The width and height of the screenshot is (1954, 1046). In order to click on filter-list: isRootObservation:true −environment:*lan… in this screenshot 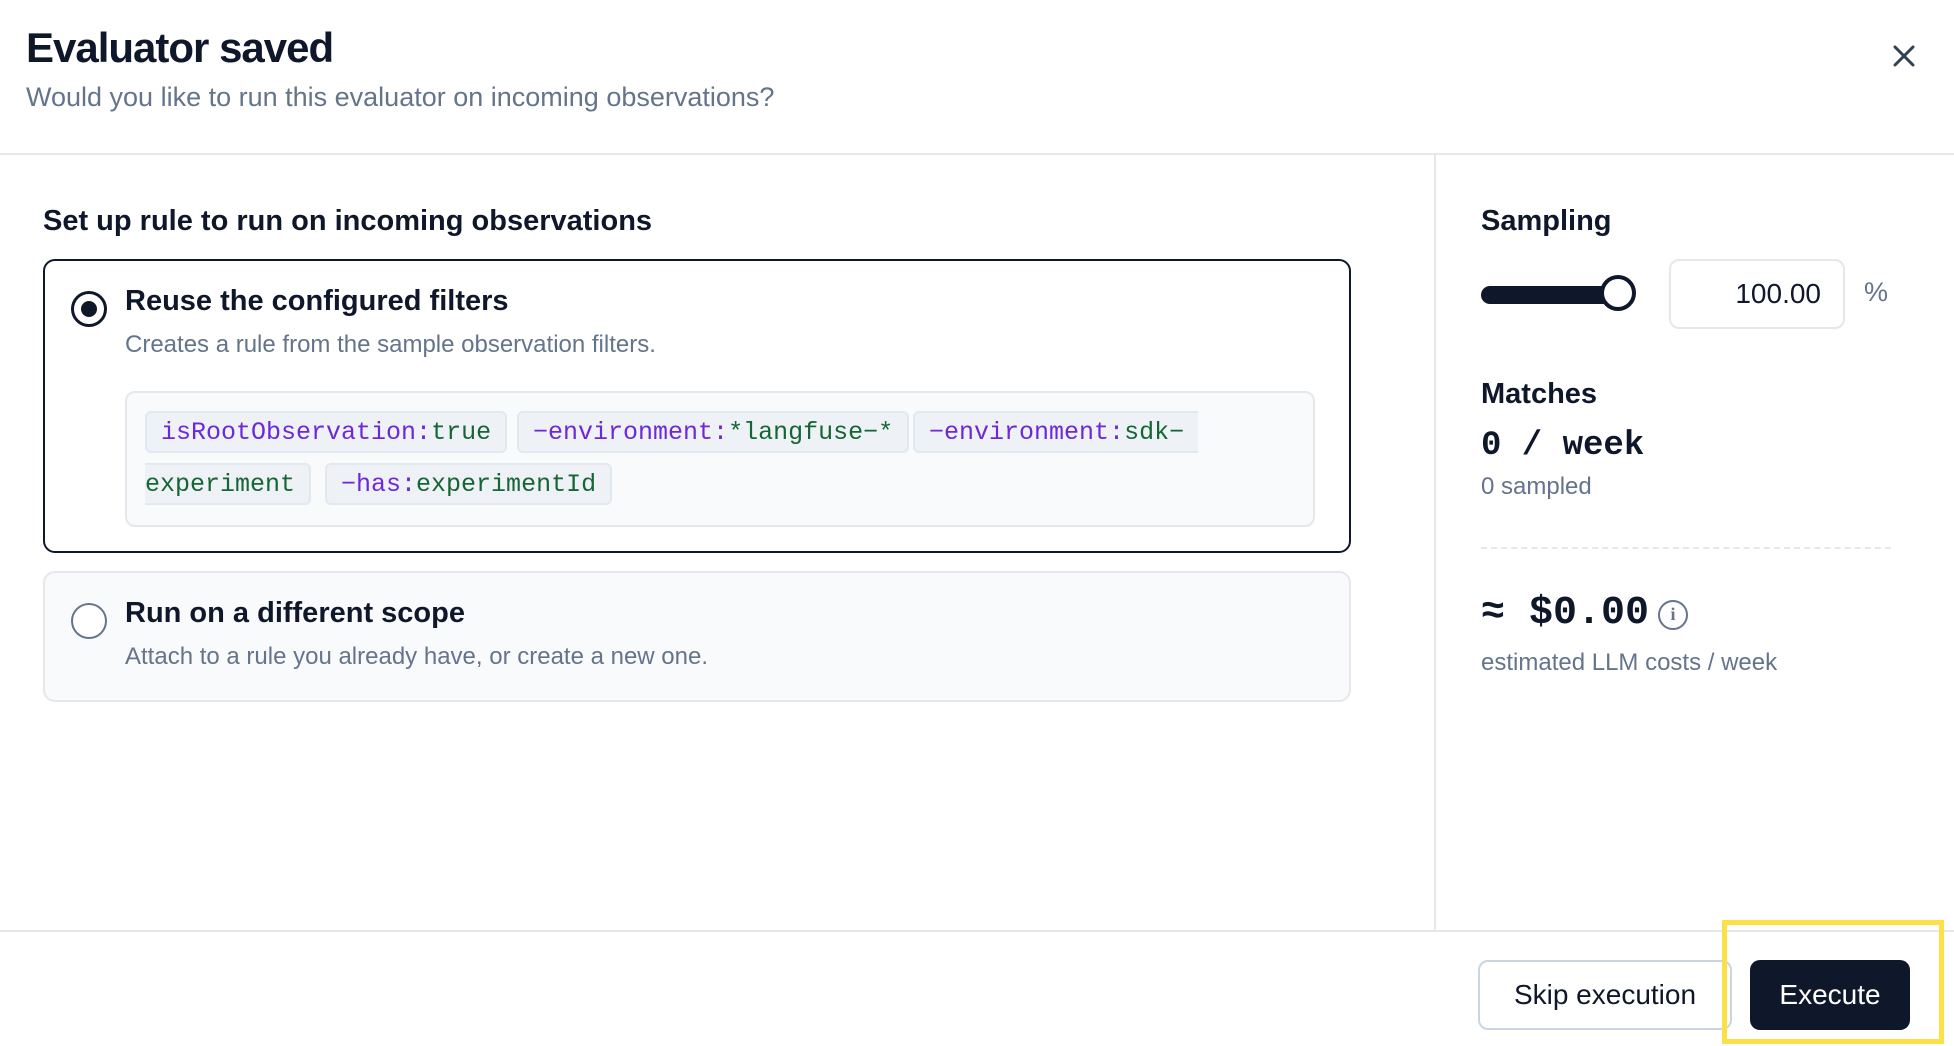, I will do `click(720, 459)`.